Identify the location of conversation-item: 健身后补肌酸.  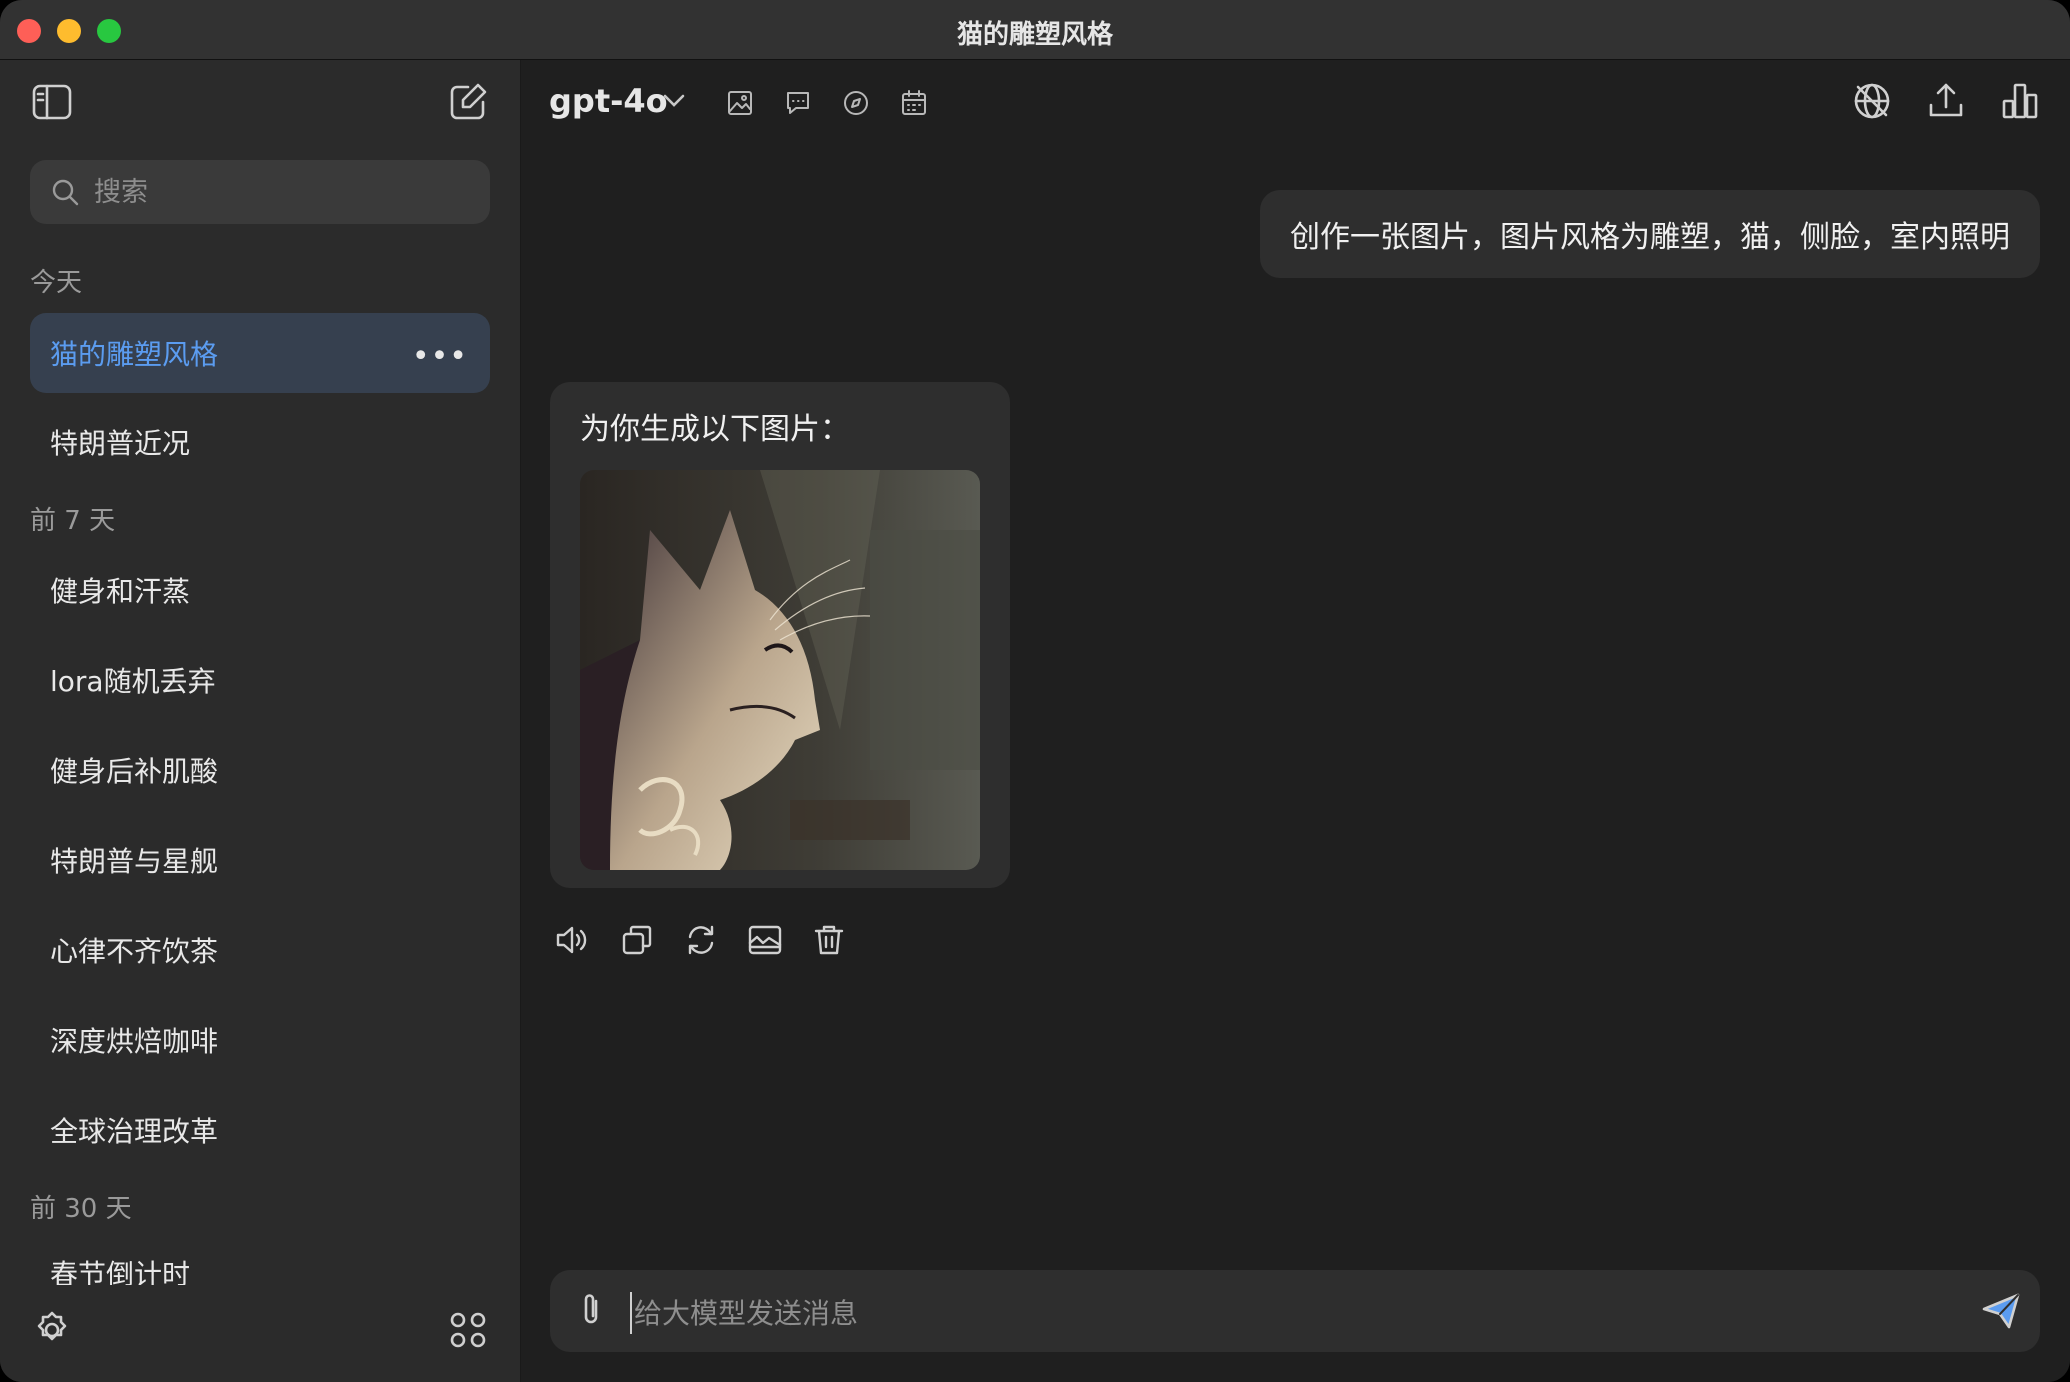
(260, 770).